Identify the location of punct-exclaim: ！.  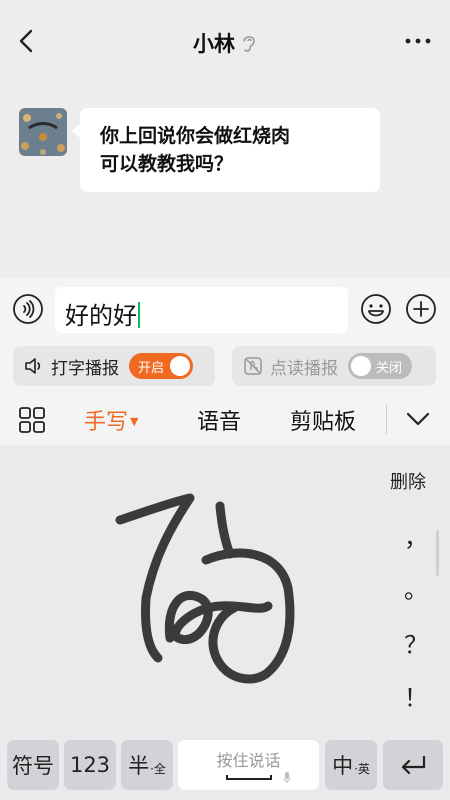
(416, 695).